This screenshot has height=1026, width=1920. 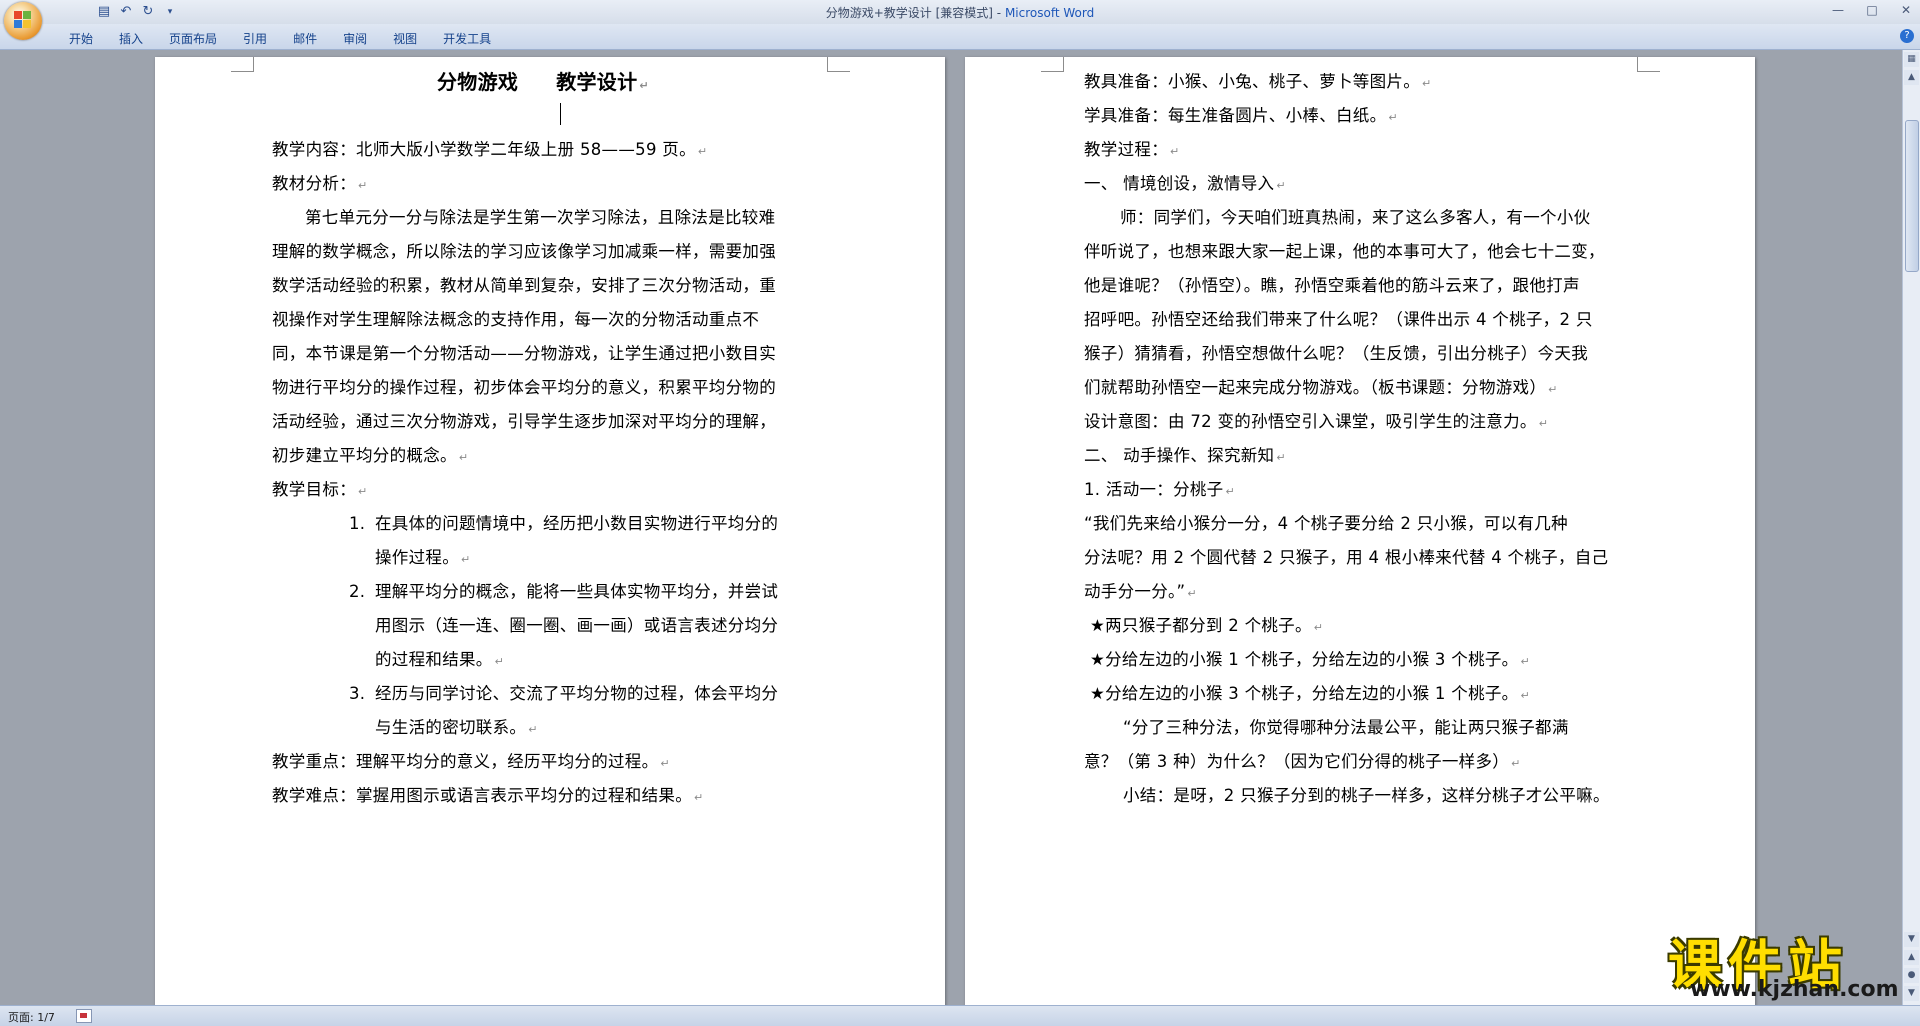 I want to click on paragraph: 们就帮助孙悟空一起来完成分物游戏。（板书课题：分物游戏） ↵, so click(x=1321, y=387).